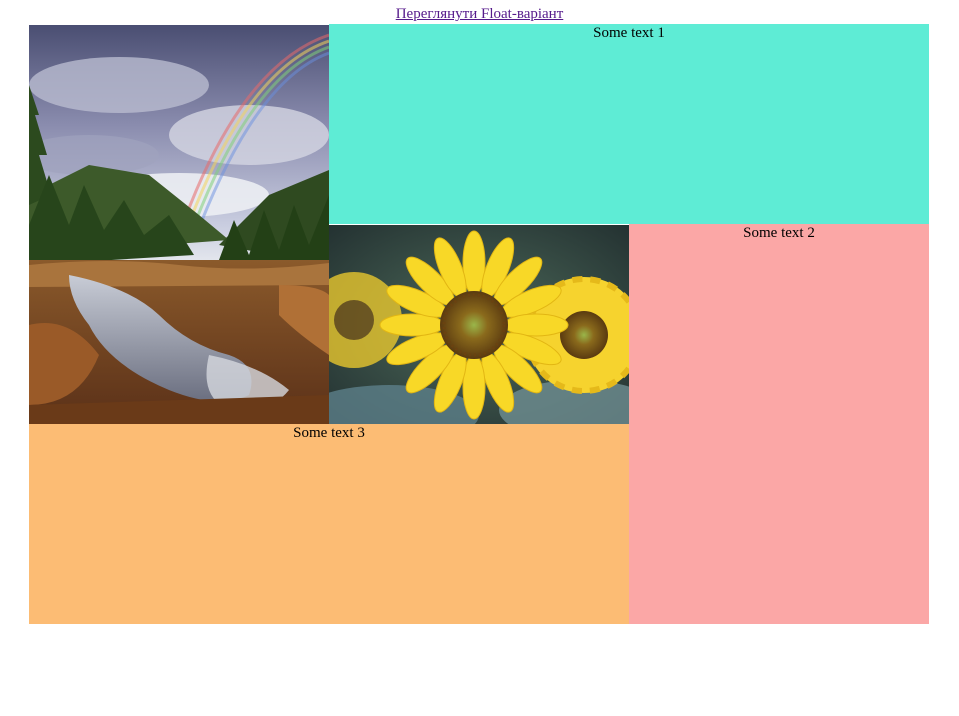  Describe the element at coordinates (779, 233) in the screenshot. I see `text-block-2-label: Some text 2` at that location.